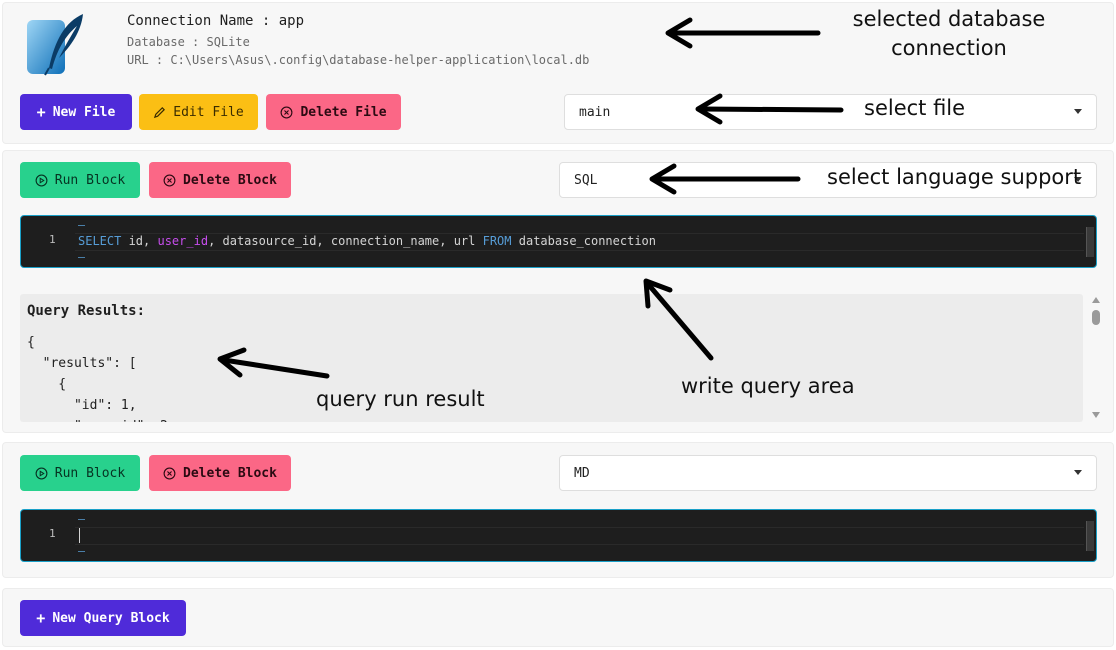  I want to click on annotation-file: select file, so click(915, 108).